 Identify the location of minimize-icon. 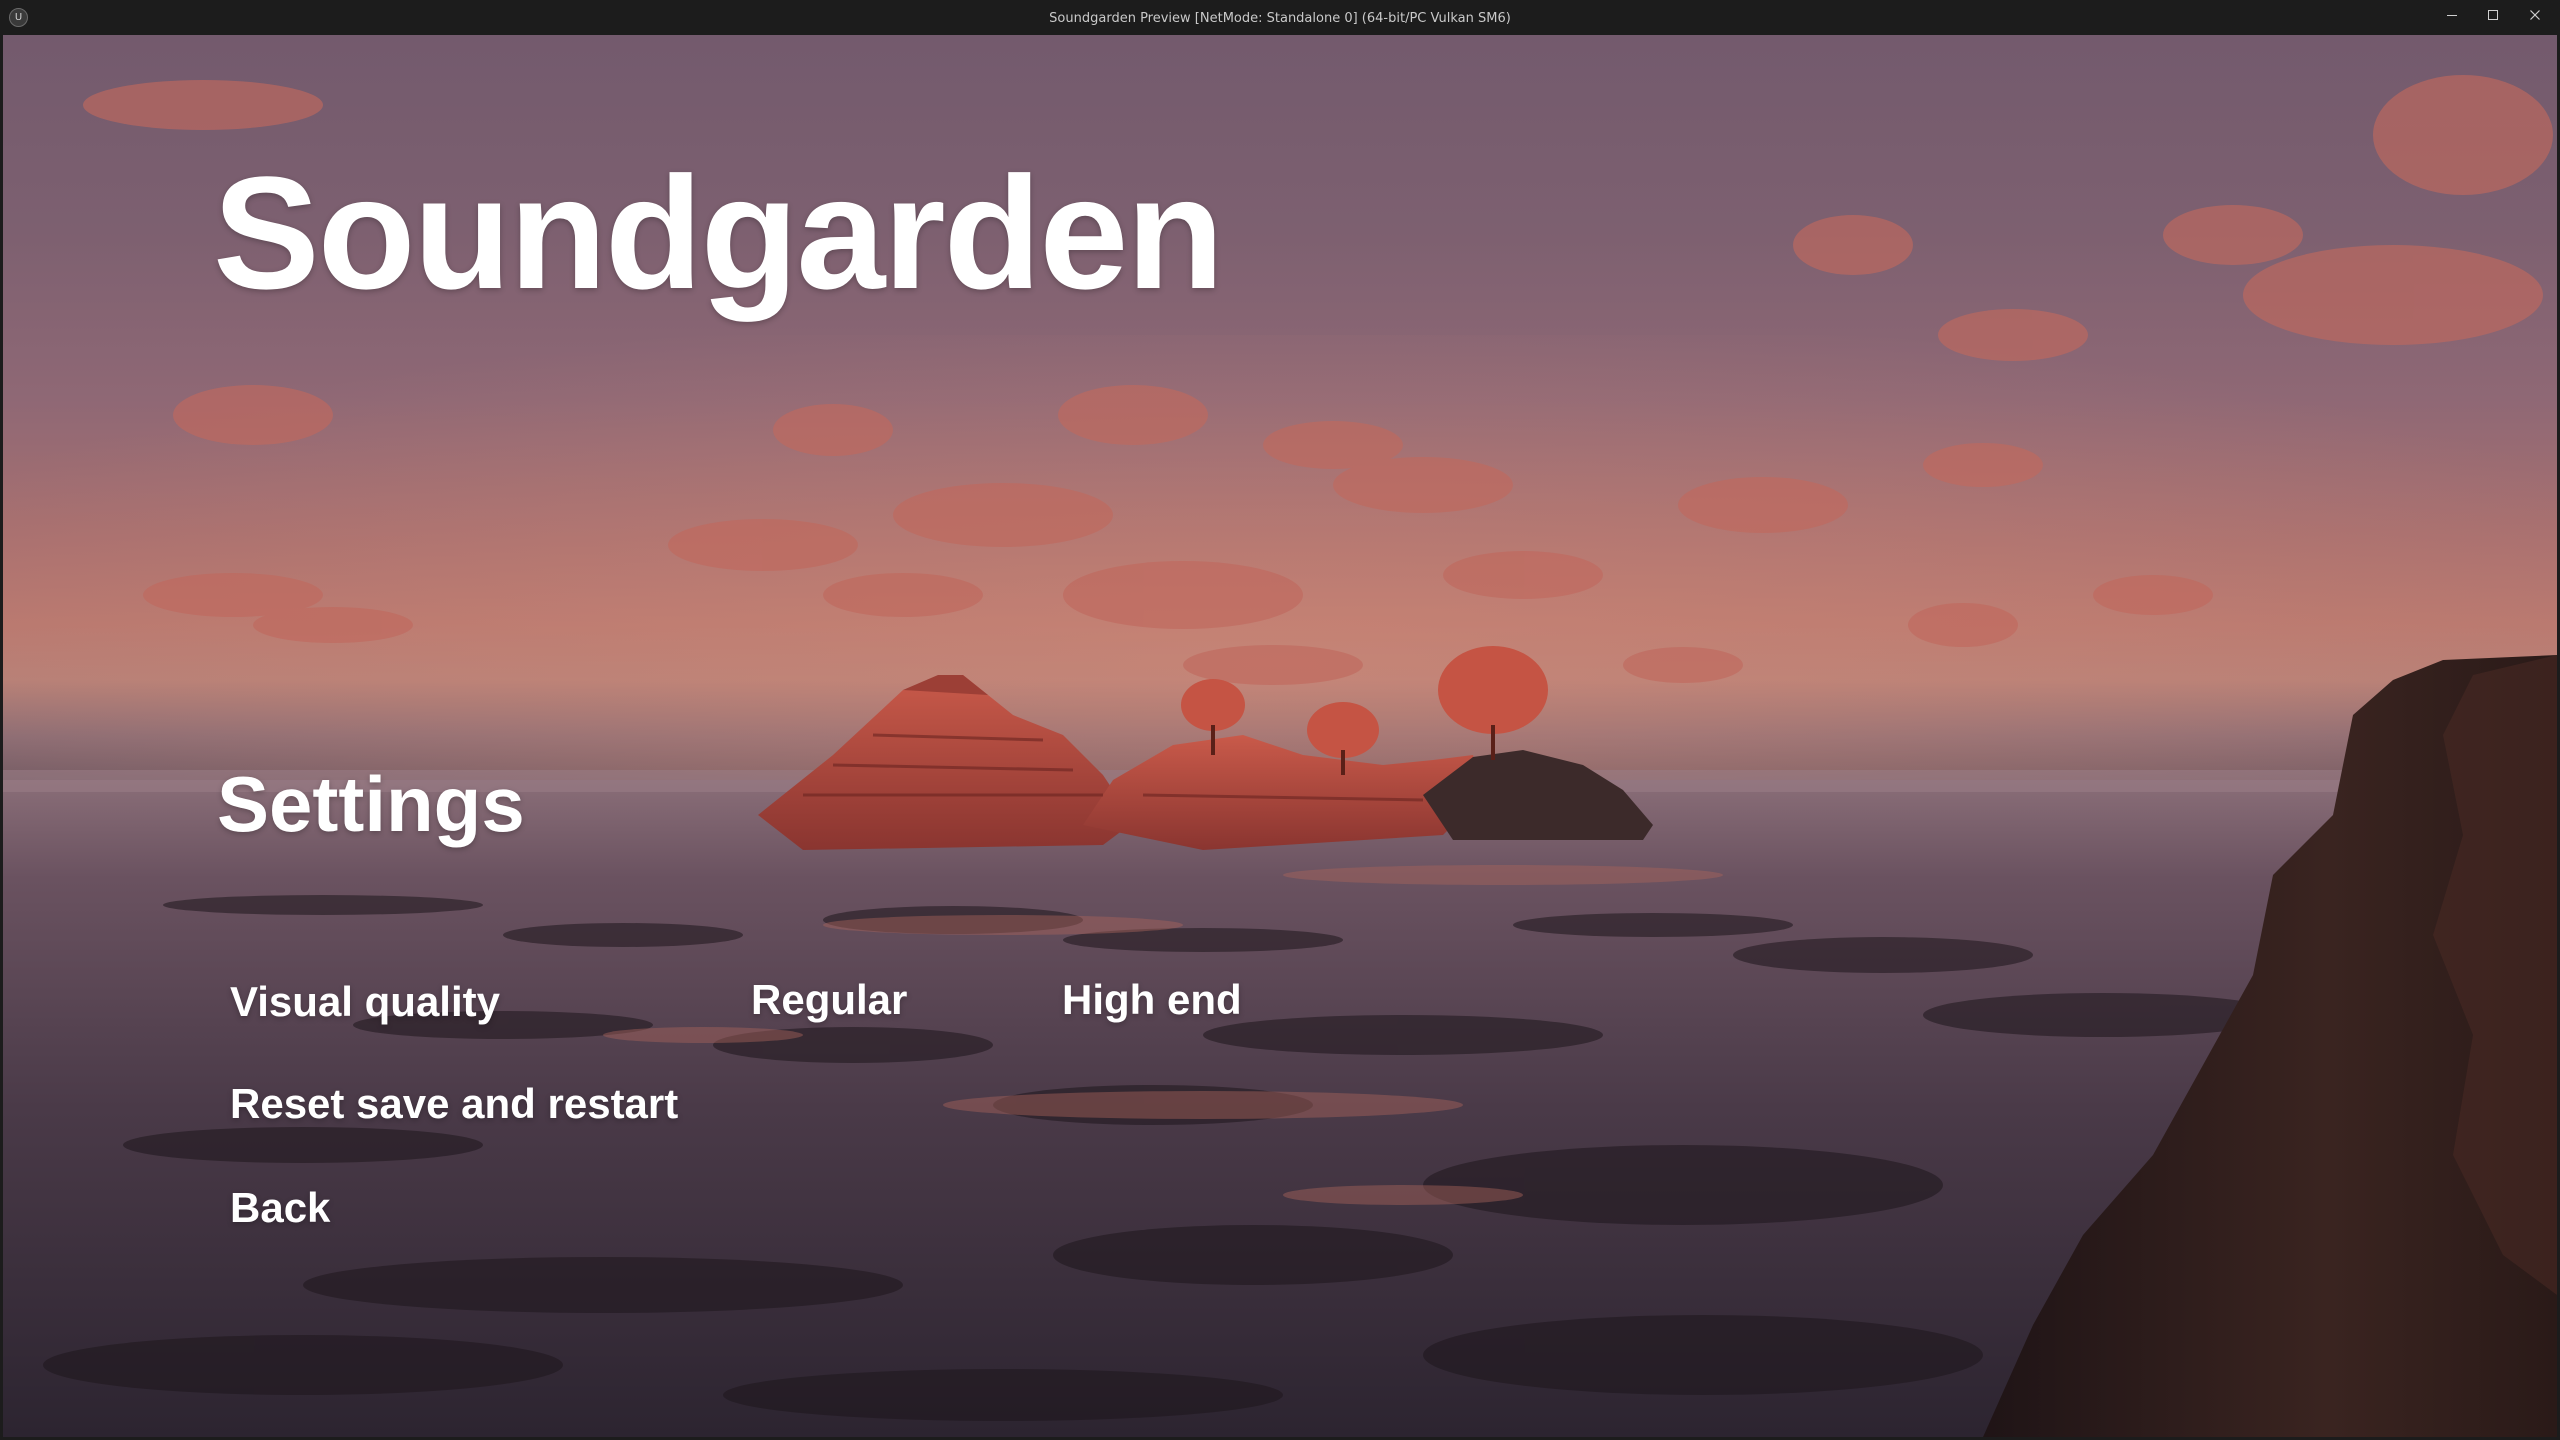
(2452, 15).